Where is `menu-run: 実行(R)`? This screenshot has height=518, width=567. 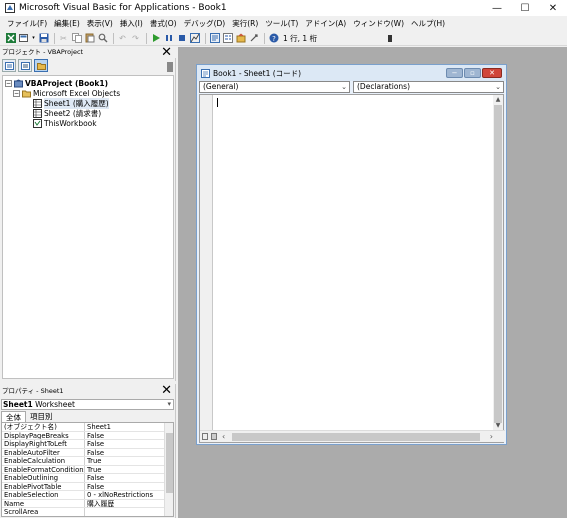
menu-run: 実行(R) is located at coordinates (245, 23).